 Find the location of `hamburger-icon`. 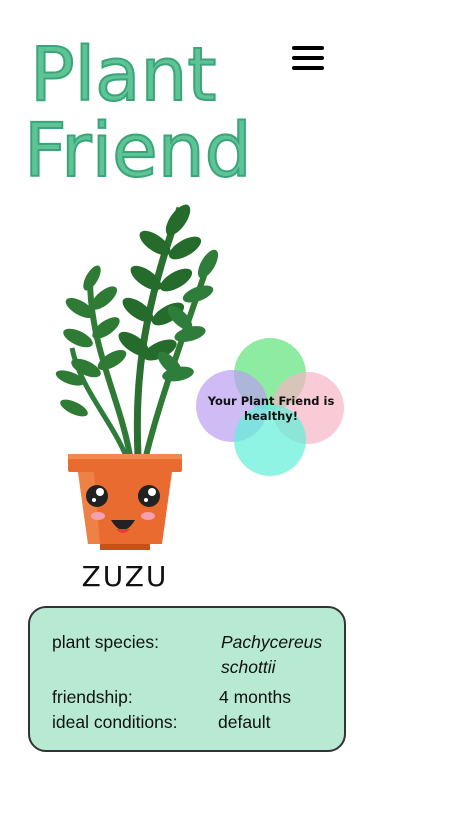

hamburger-icon is located at coordinates (308, 58).